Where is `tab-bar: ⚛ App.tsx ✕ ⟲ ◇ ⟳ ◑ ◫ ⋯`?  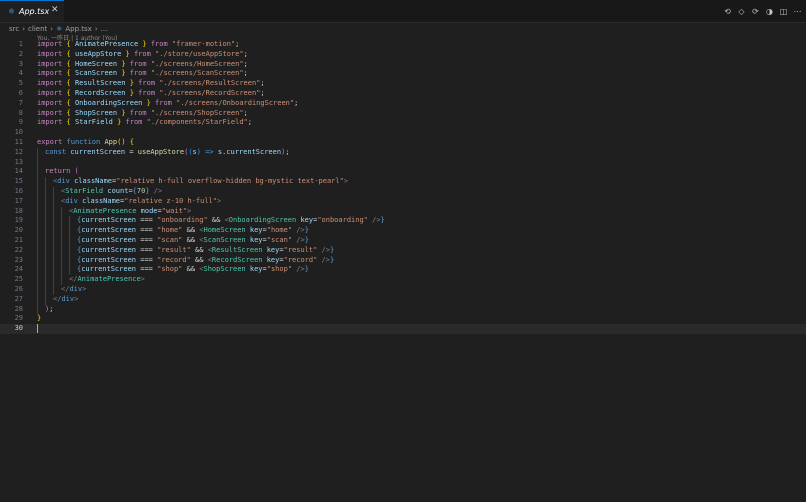 tab-bar: ⚛ App.tsx ✕ ⟲ ◇ ⟳ ◑ ◫ ⋯ is located at coordinates (403, 11).